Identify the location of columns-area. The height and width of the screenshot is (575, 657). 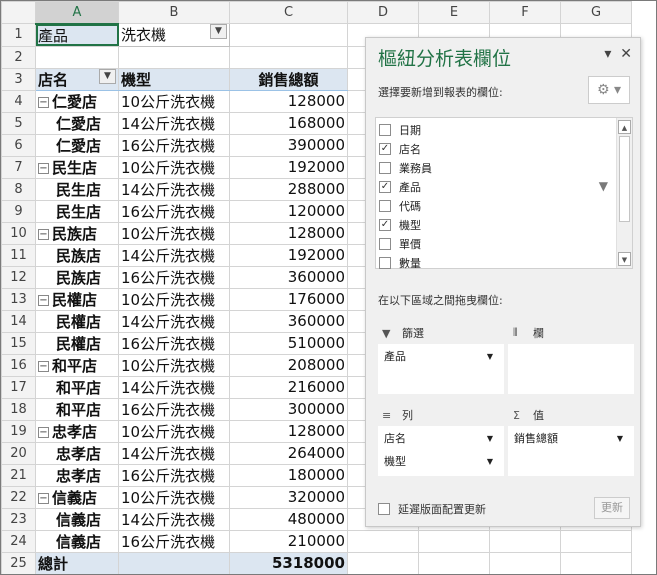
(571, 369).